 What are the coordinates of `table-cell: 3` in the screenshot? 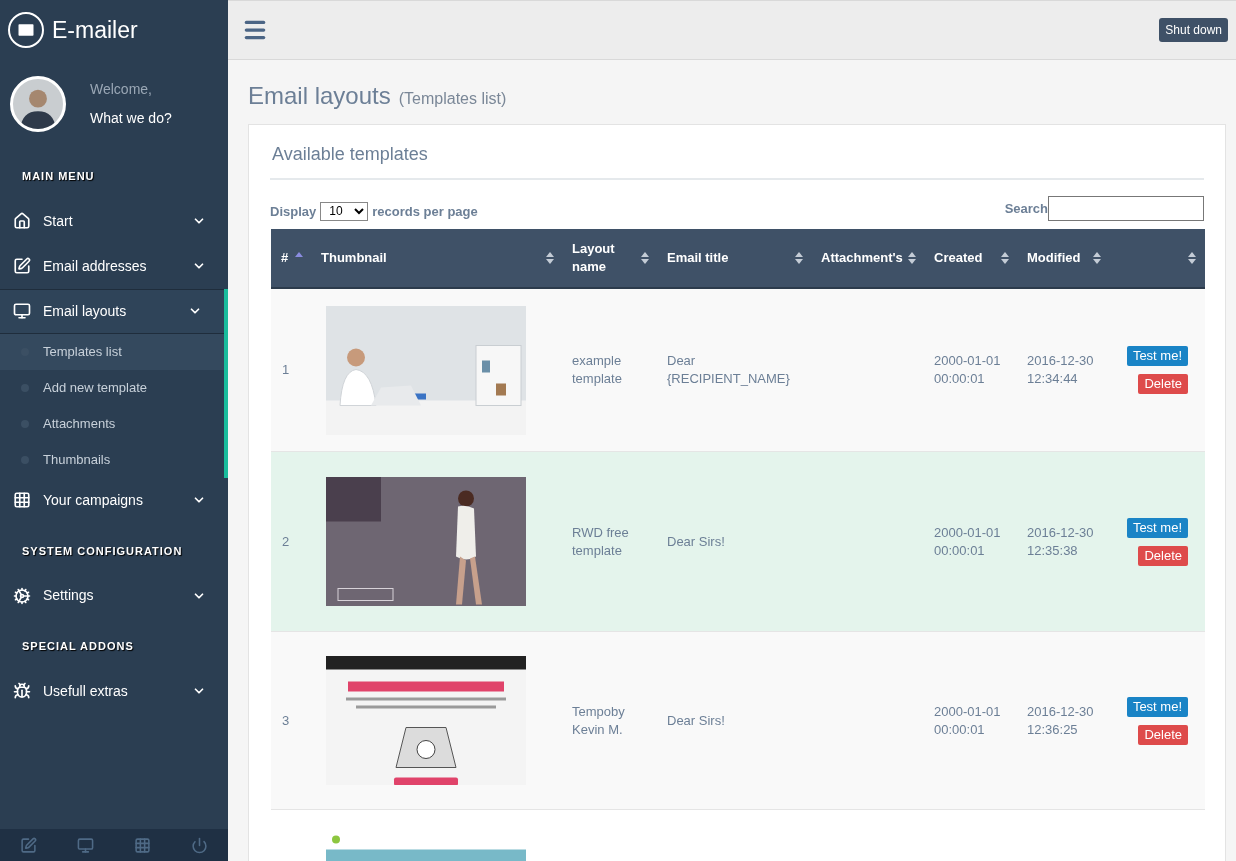 It's located at (286, 720).